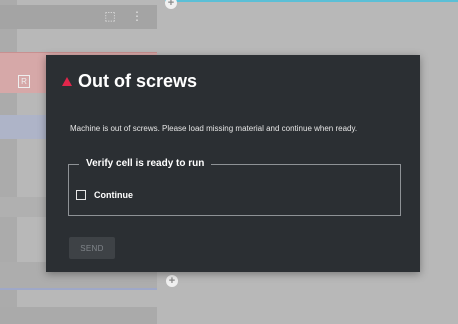 Image resolution: width=458 pixels, height=324 pixels. I want to click on background-card-selected, so click(25, 127).